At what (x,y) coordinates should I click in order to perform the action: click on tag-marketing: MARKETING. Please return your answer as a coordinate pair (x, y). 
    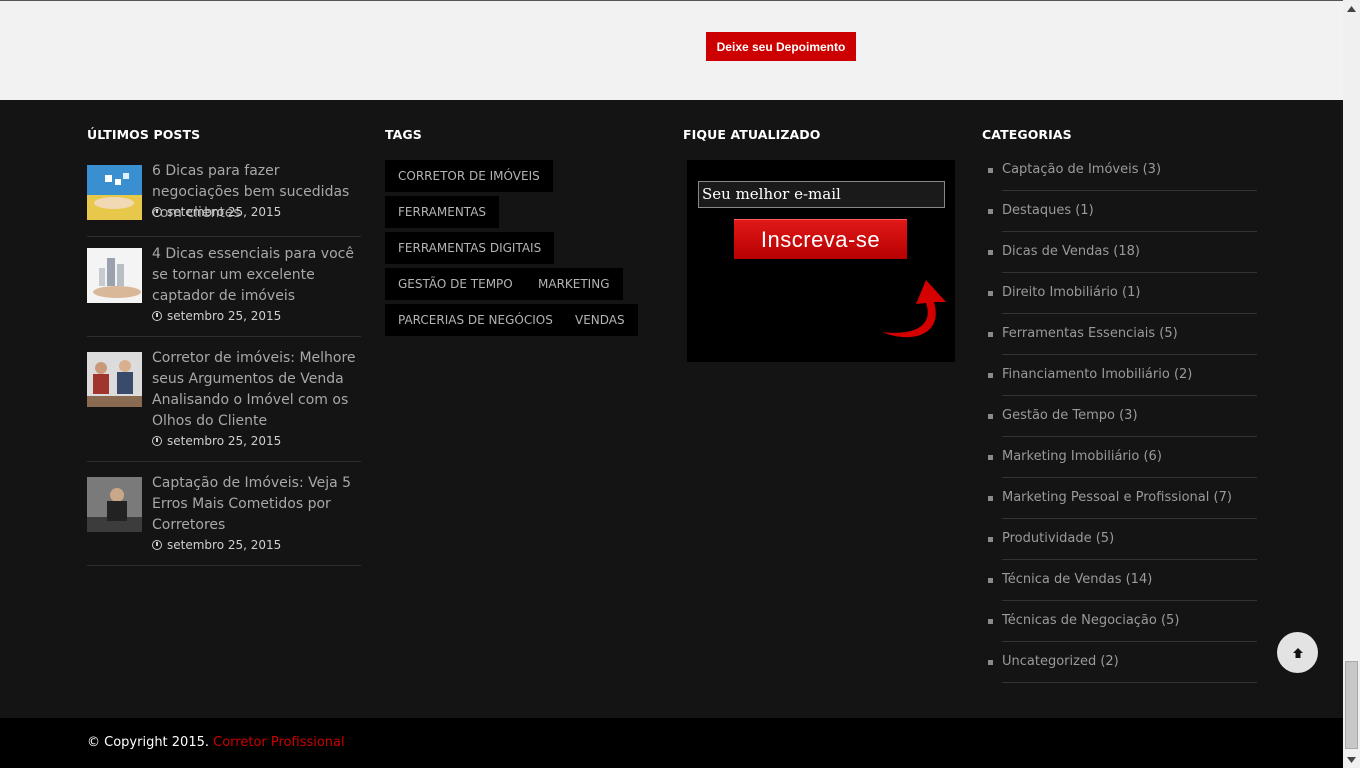
    Looking at the image, I should click on (574, 284).